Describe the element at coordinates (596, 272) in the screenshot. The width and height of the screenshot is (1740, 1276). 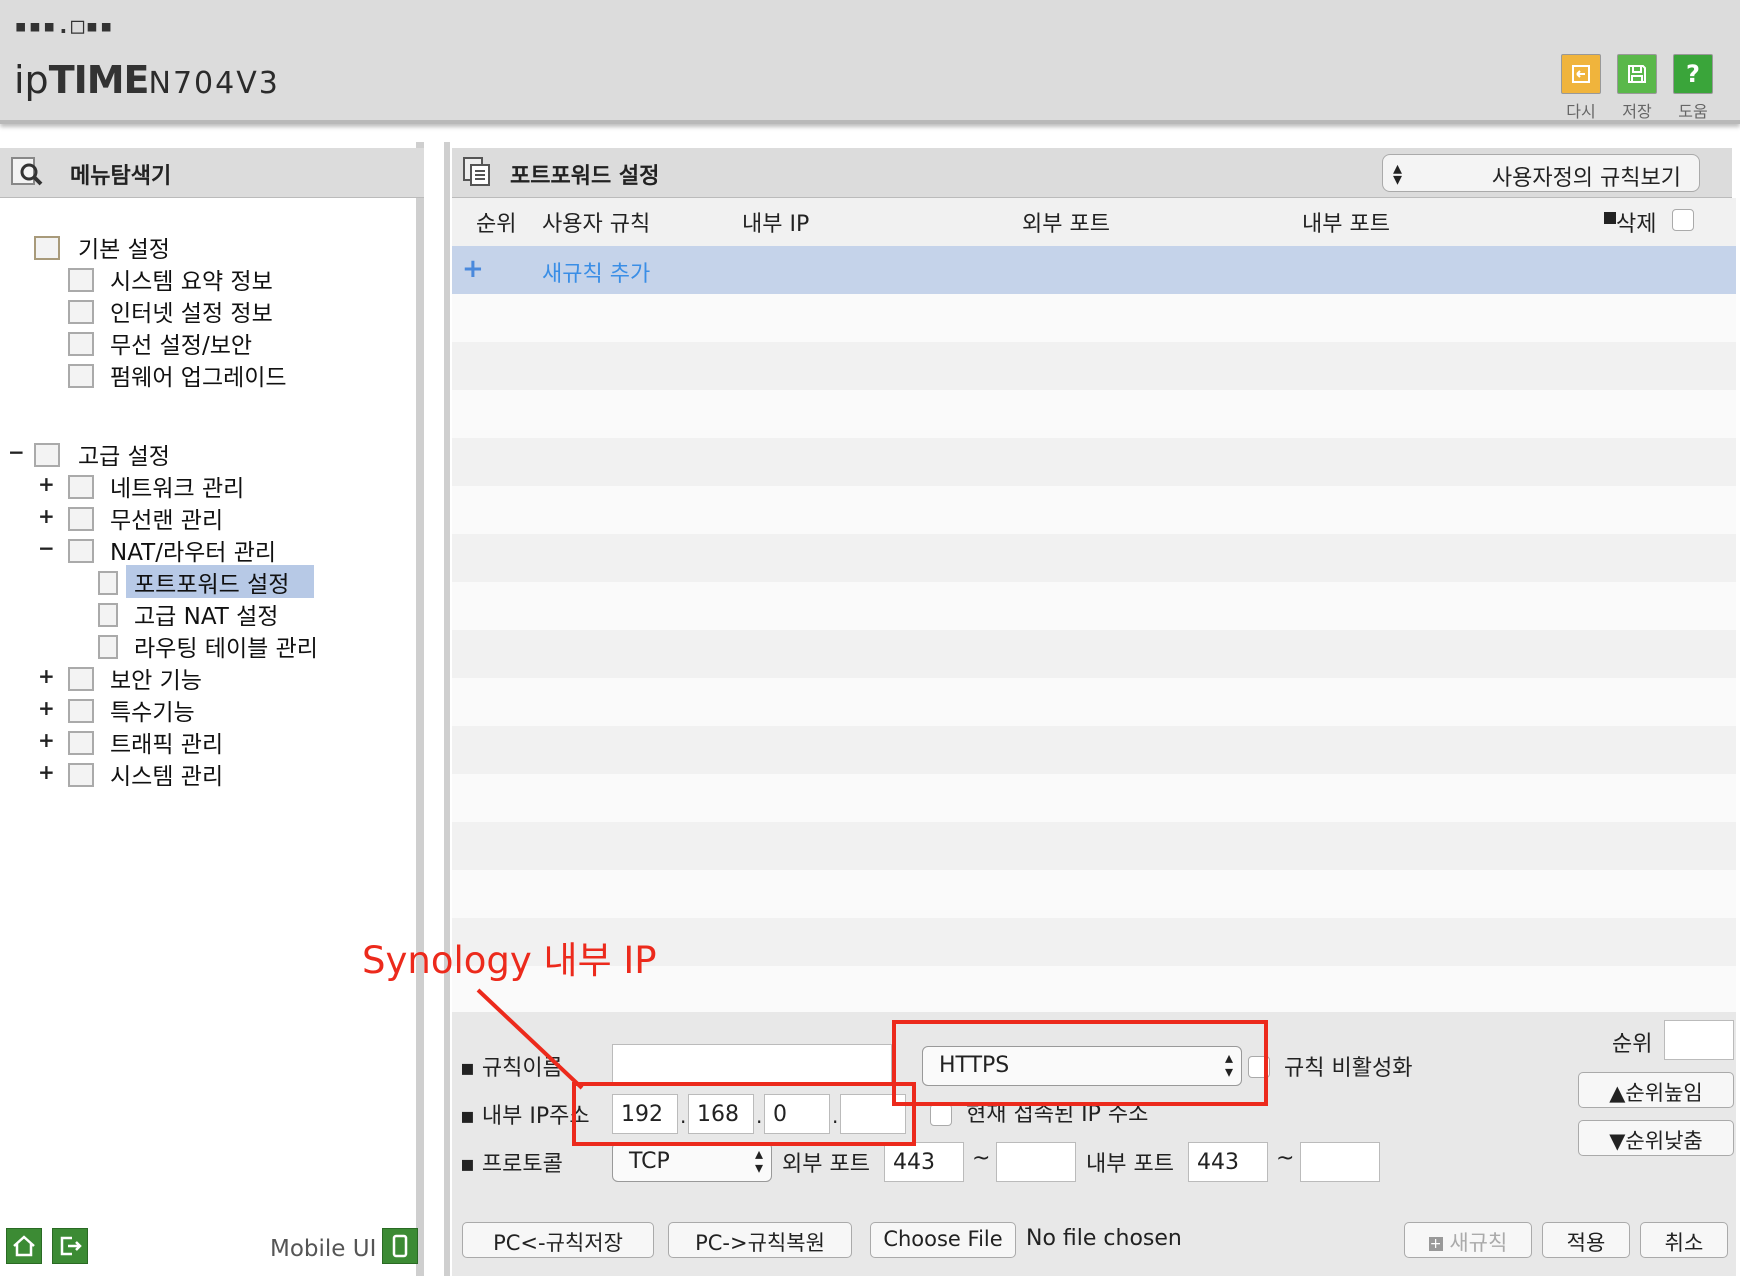
I see `add-rule-link: 새규칙 추가` at that location.